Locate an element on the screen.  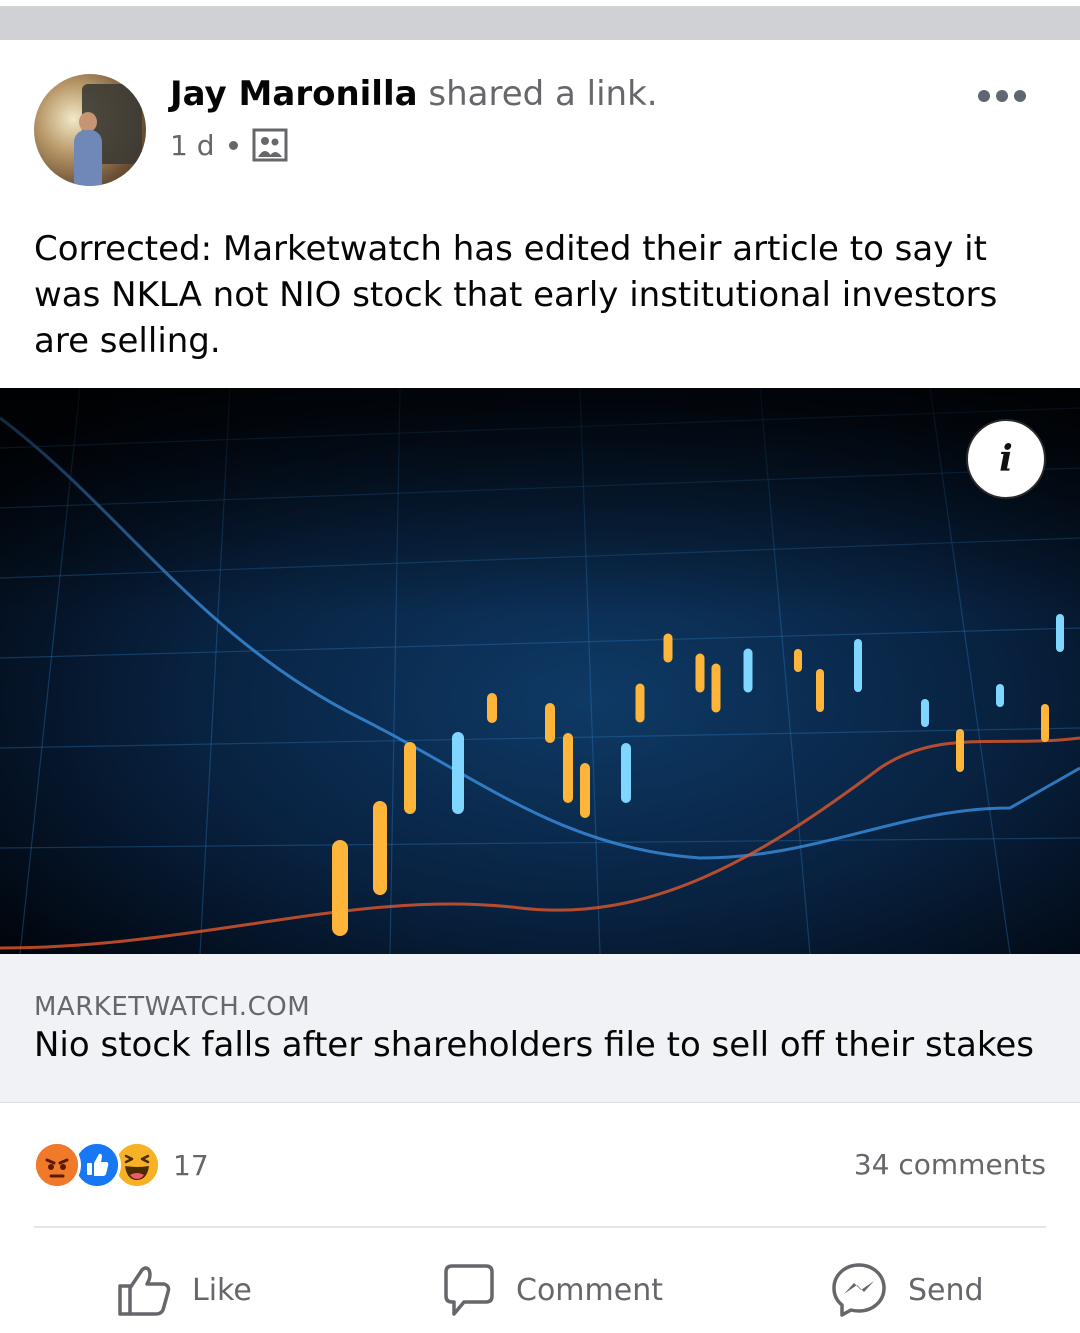
messenger-icon is located at coordinates (859, 1290).